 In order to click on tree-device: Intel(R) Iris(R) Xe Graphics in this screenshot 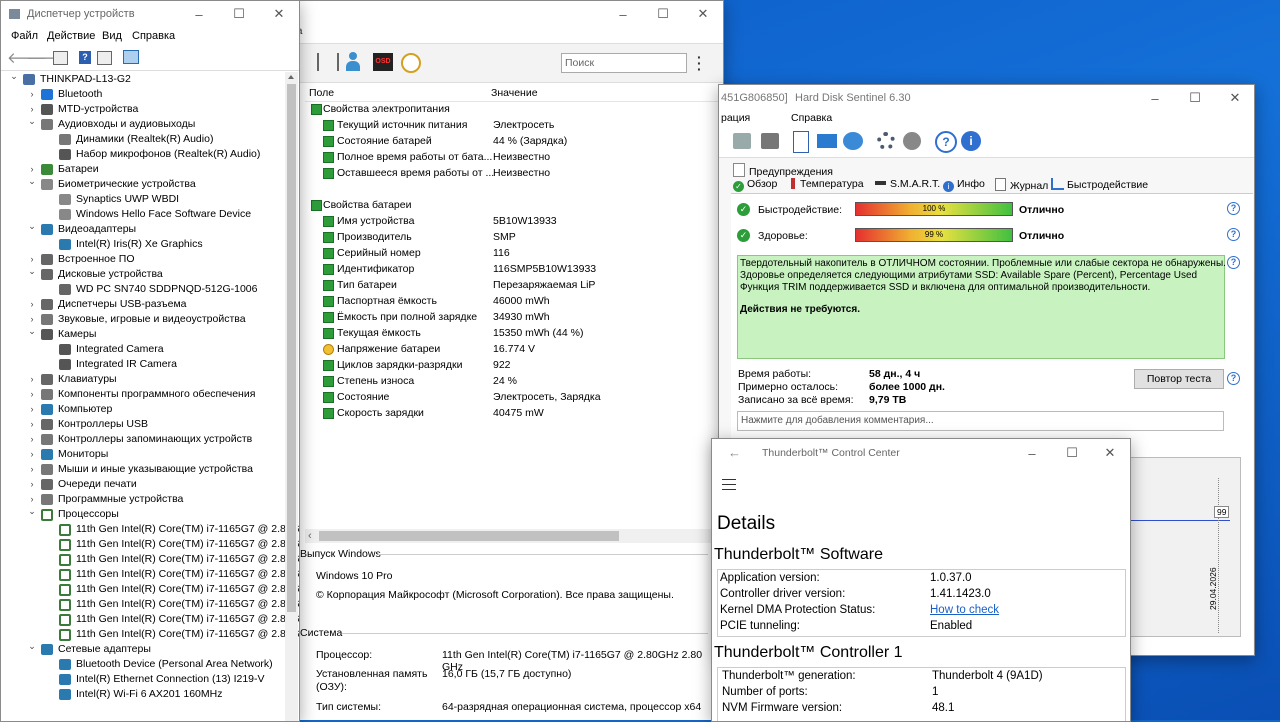, I will do `click(143, 244)`.